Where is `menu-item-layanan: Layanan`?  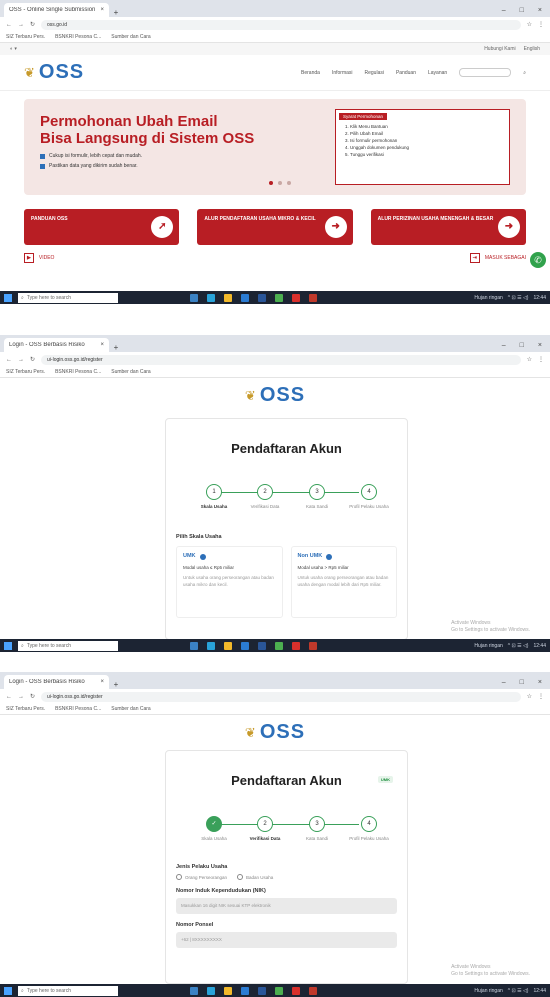
menu-item-layanan: Layanan is located at coordinates (437, 73).